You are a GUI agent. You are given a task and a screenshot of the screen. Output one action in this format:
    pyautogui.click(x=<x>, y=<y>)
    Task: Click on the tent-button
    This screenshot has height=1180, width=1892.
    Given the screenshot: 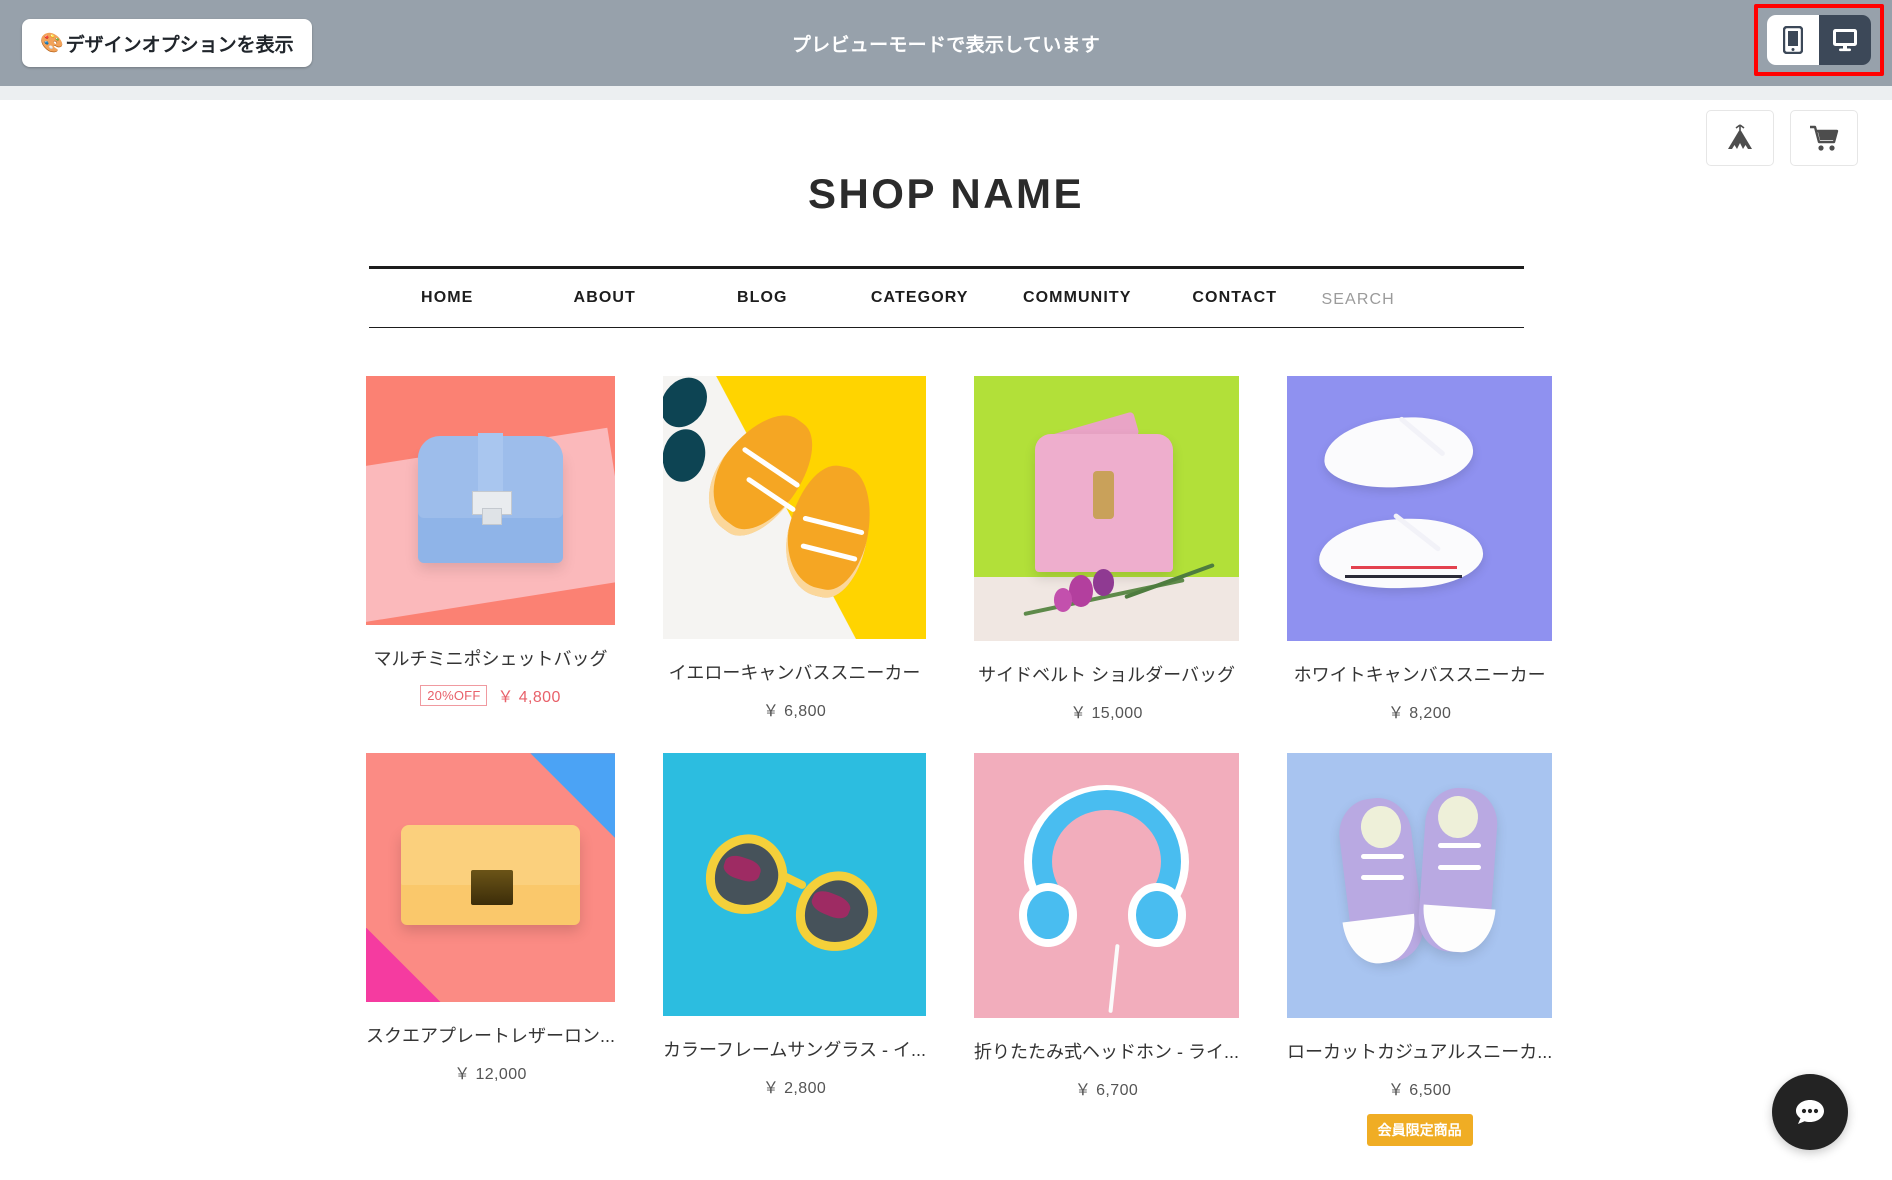 What is the action you would take?
    pyautogui.click(x=1740, y=138)
    